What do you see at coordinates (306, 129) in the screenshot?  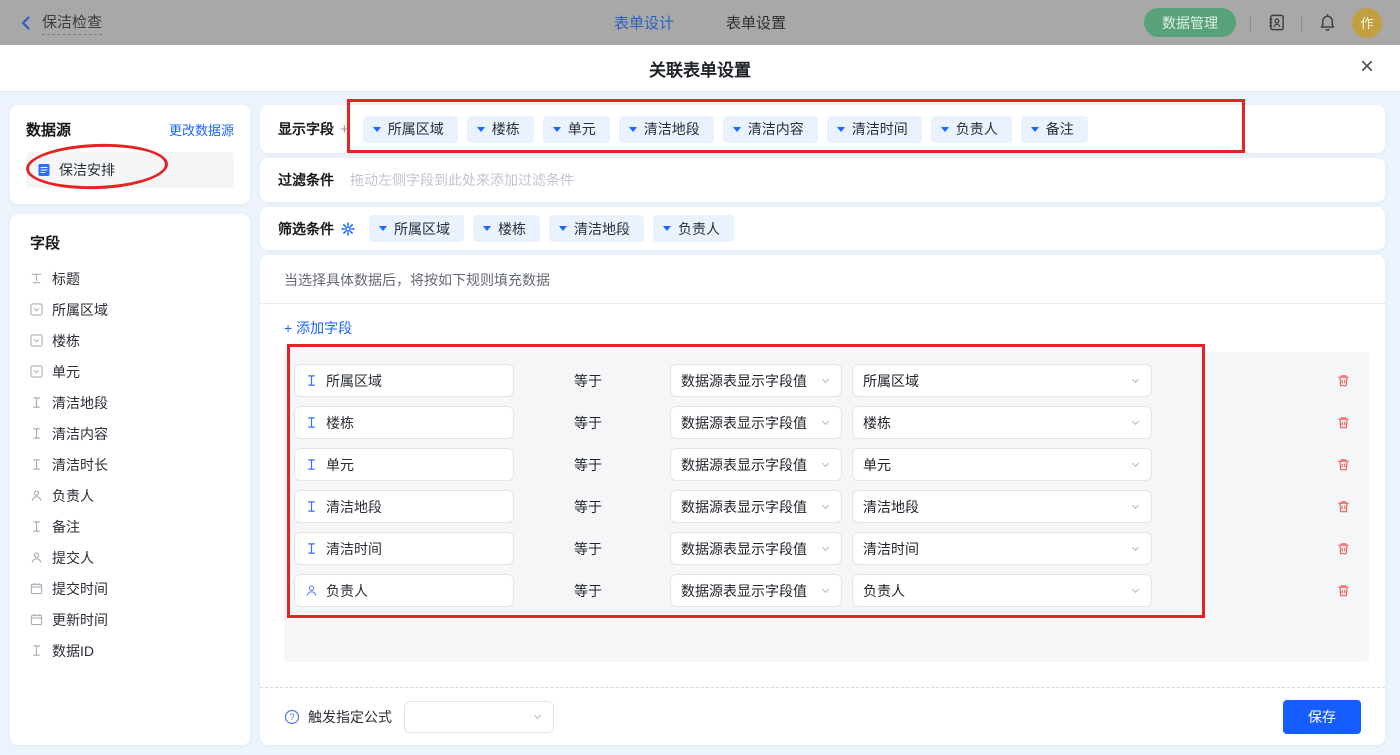 I see `display-fields-label: 显示字段` at bounding box center [306, 129].